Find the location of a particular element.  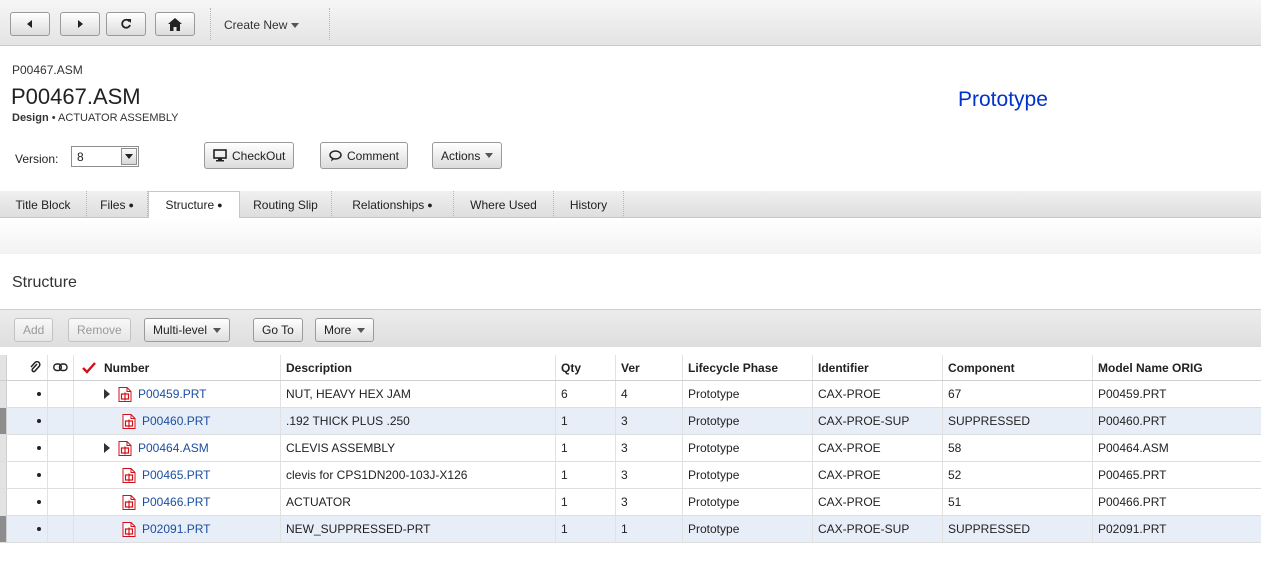

chevron-down-icon is located at coordinates (489, 155).